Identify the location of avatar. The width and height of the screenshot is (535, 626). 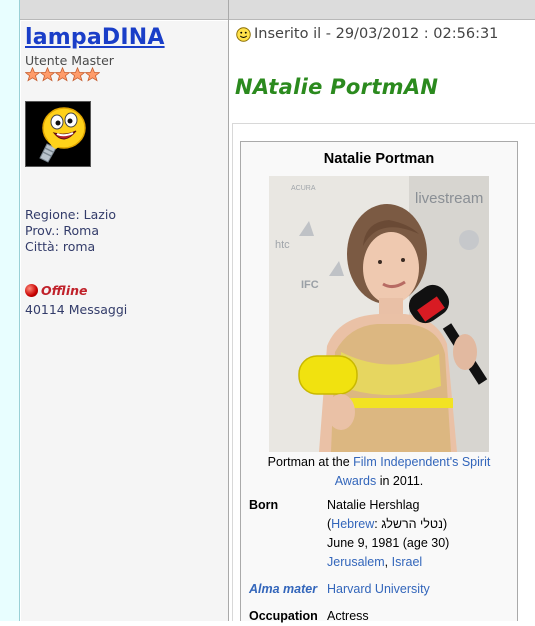
(58, 134).